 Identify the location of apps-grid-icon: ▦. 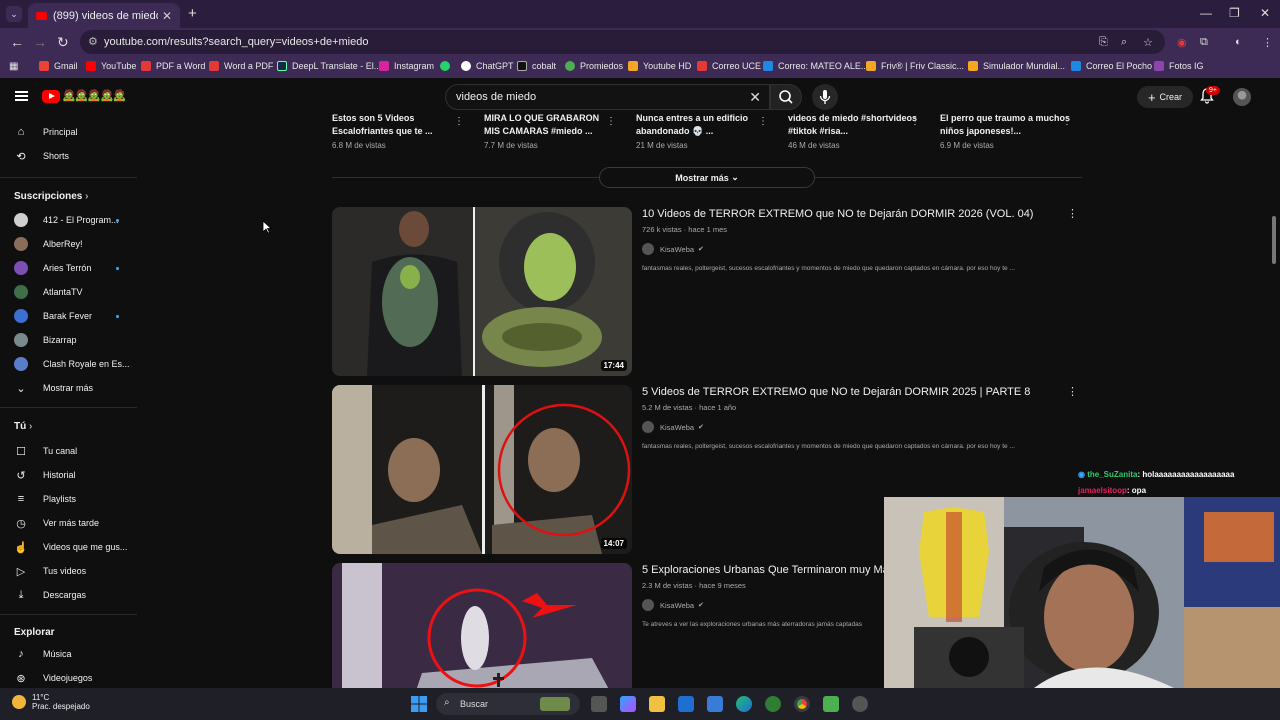
(13, 66).